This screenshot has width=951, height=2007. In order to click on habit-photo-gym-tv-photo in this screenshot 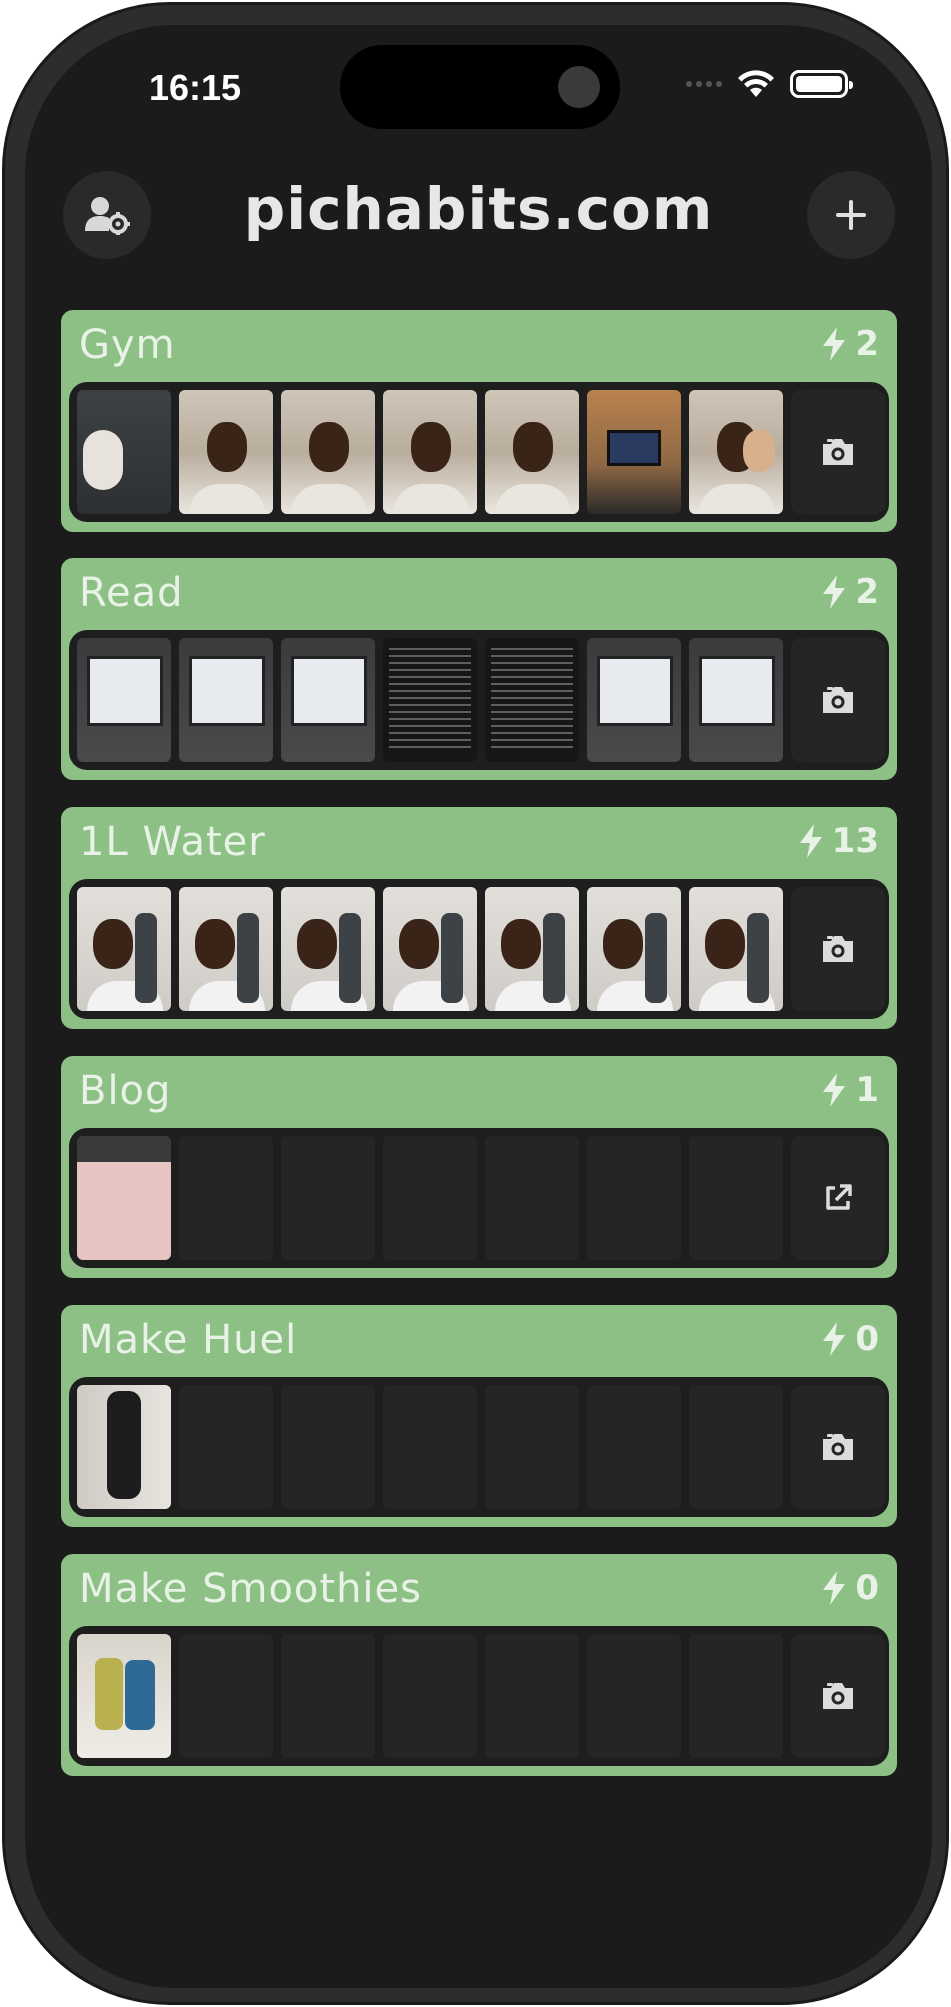, I will do `click(634, 452)`.